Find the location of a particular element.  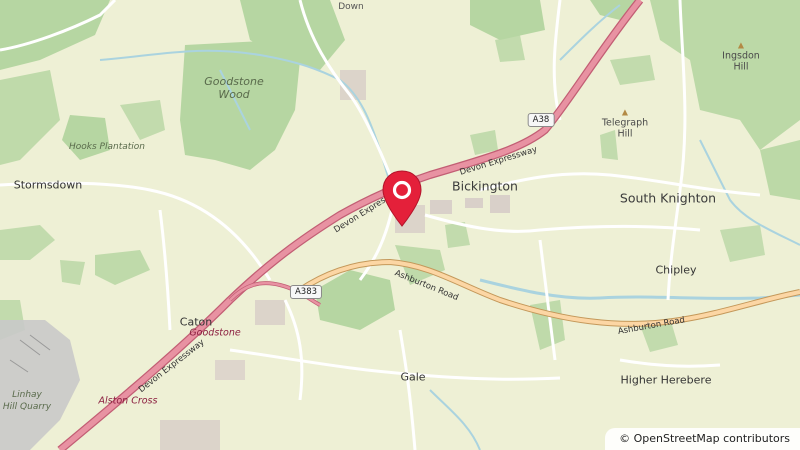

label-goodstone-junction: Goodstone is located at coordinates (215, 333).